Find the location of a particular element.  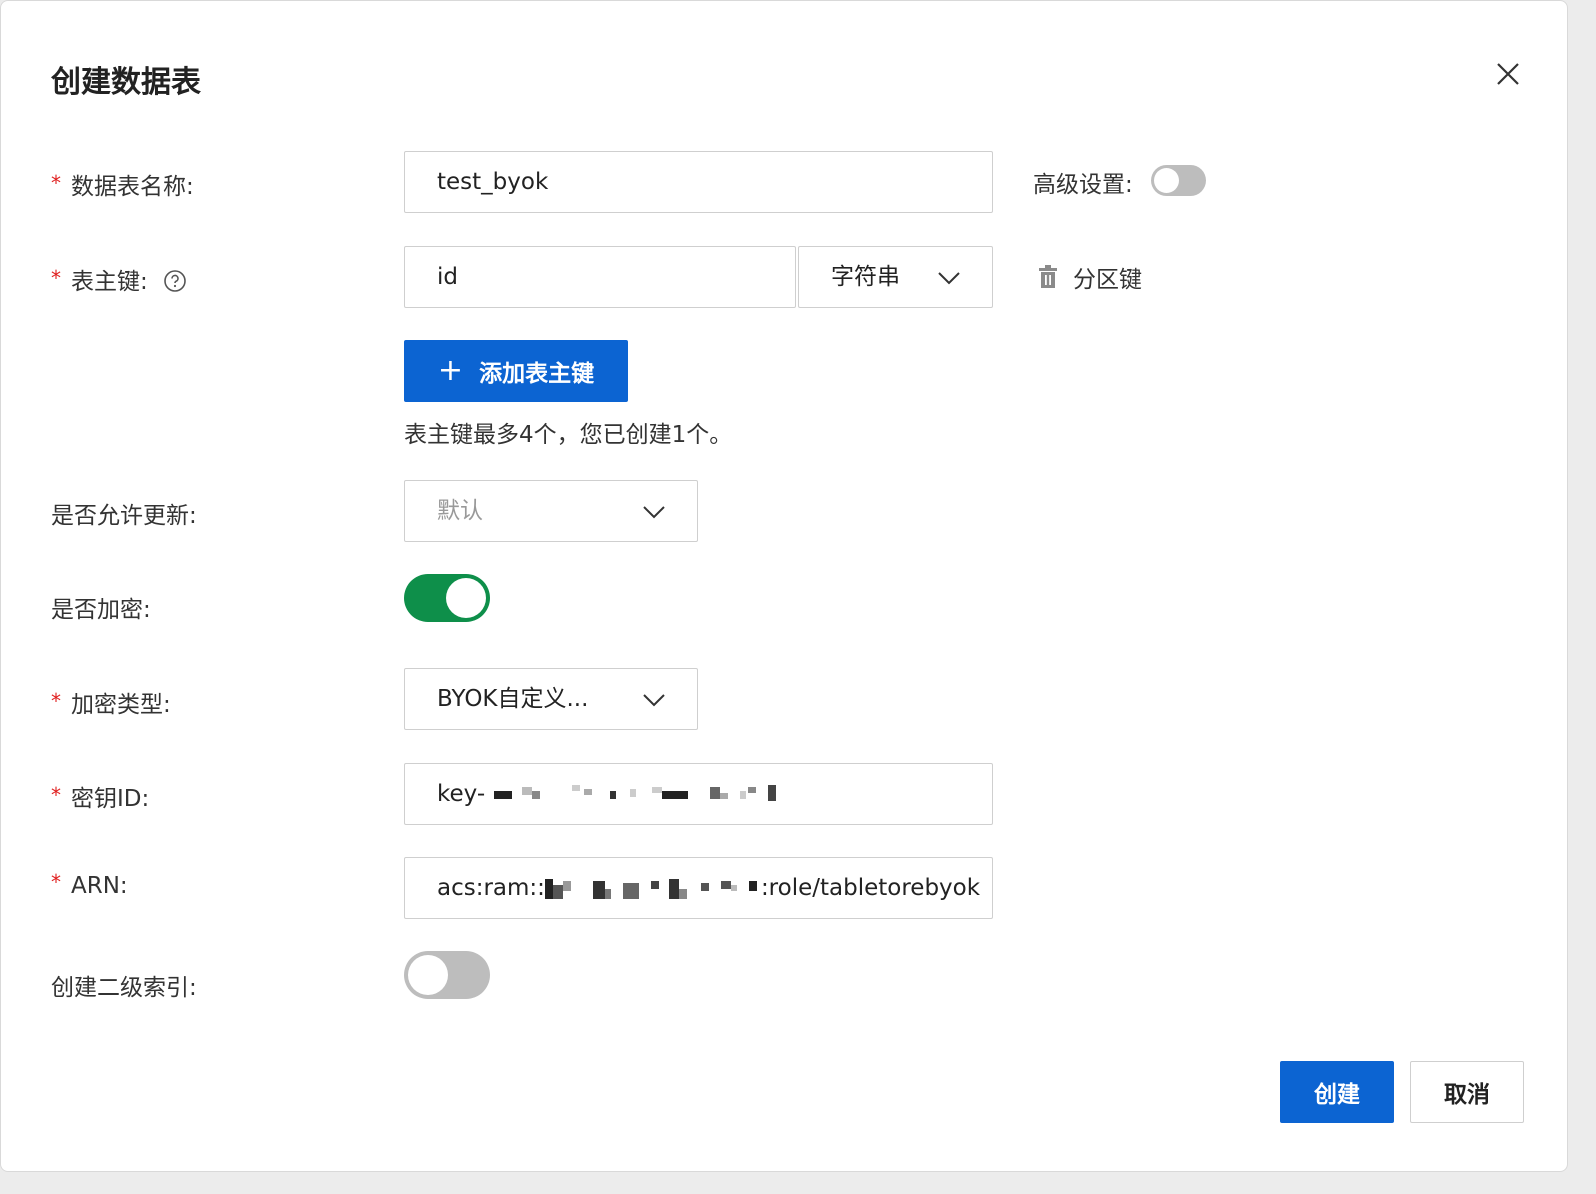

primary-key-label: * 表主键: is located at coordinates (119, 279).